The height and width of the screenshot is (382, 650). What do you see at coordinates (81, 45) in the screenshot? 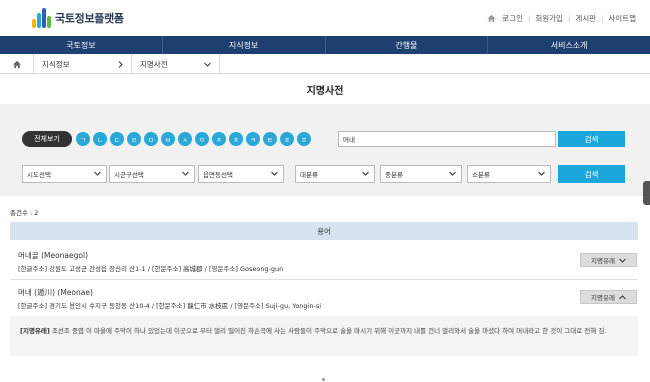
I see `nav-item-land-info: 국토정보` at bounding box center [81, 45].